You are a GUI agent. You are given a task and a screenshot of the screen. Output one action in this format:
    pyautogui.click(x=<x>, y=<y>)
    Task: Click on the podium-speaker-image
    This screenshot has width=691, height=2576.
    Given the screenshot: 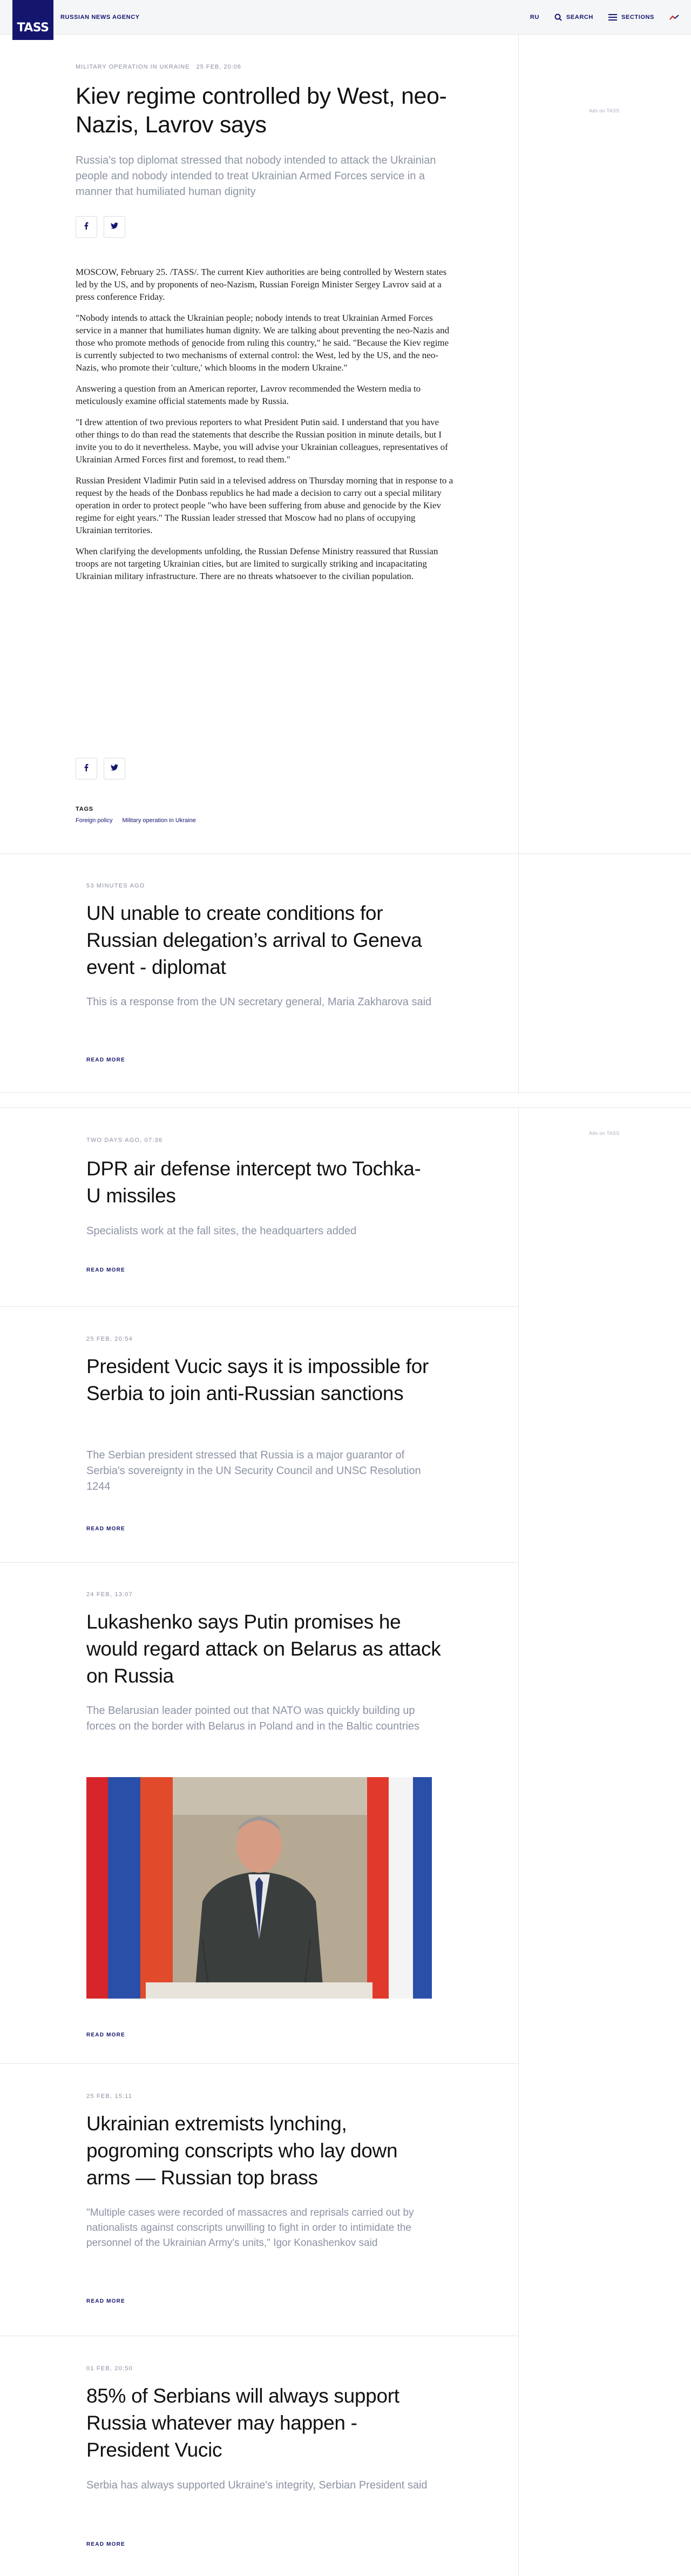 What is the action you would take?
    pyautogui.click(x=259, y=1888)
    